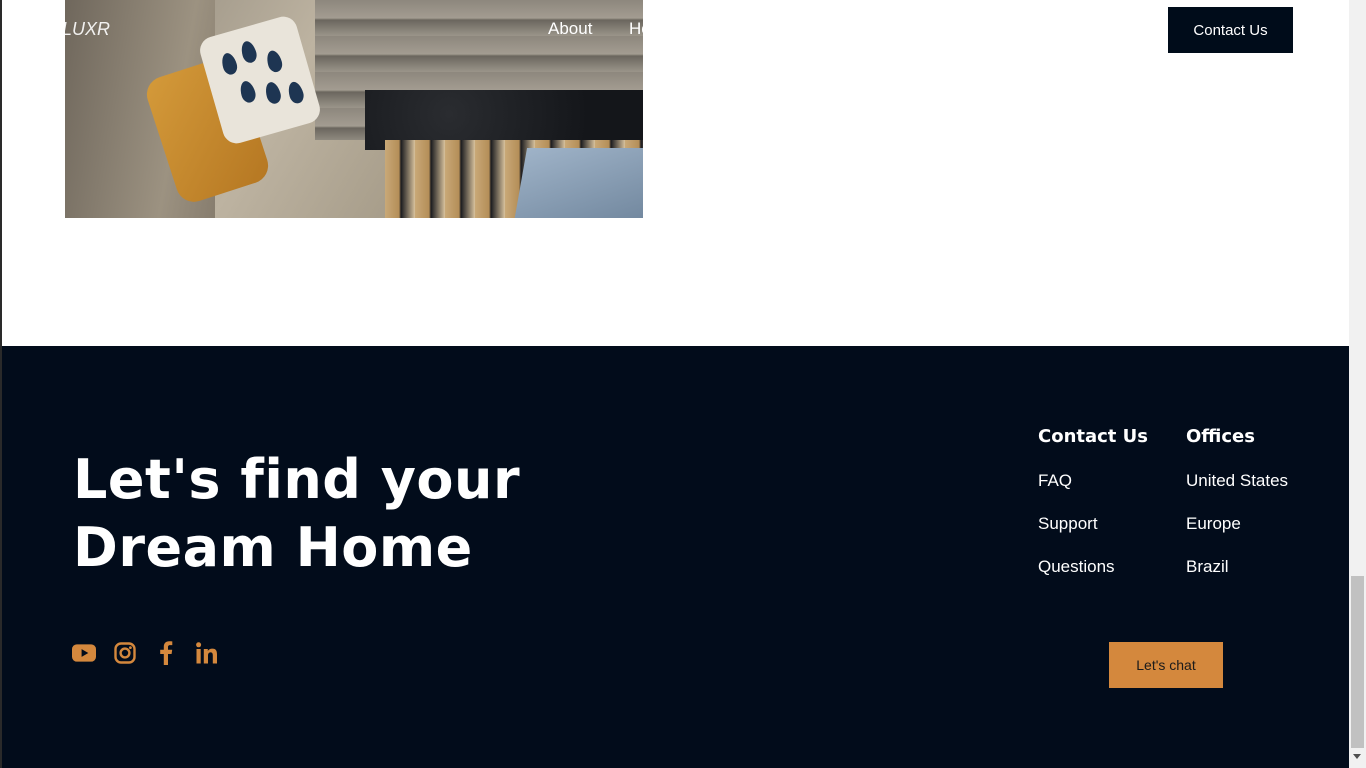 The image size is (1366, 768). What do you see at coordinates (1357, 756) in the screenshot?
I see `scroll-down-arrow-icon` at bounding box center [1357, 756].